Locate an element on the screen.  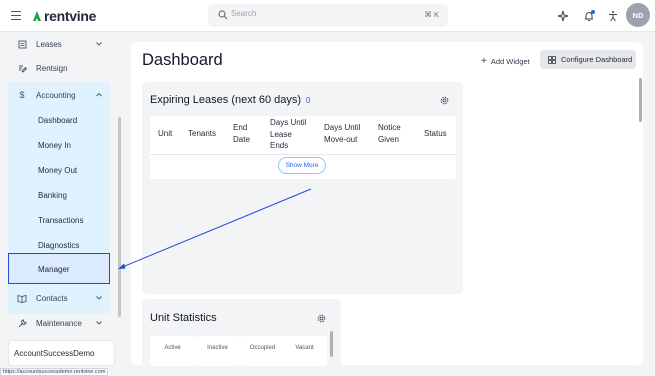
account-switcher: AccountSuccessDemo is located at coordinates (61, 353).